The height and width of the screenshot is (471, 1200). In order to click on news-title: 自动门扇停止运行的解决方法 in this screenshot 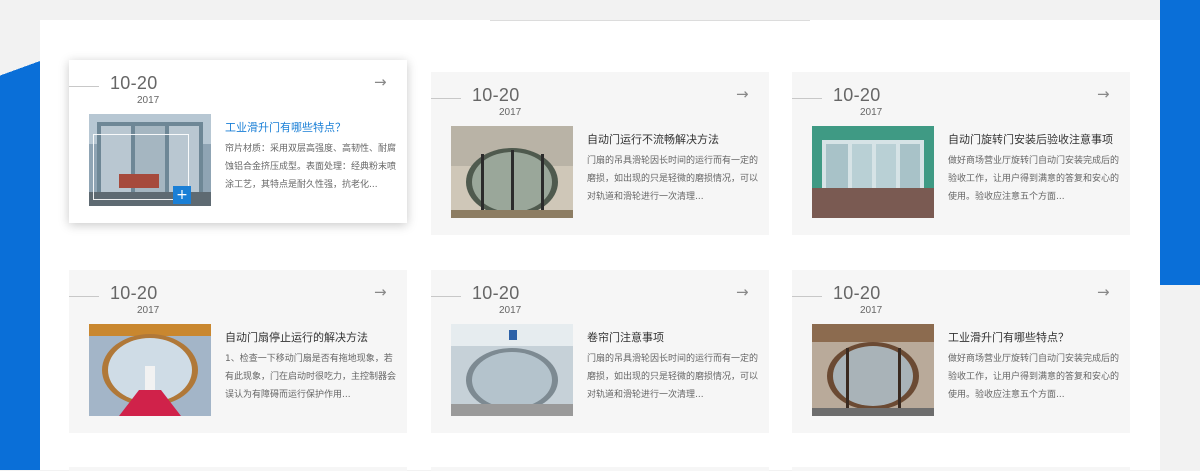, I will do `click(310, 337)`.